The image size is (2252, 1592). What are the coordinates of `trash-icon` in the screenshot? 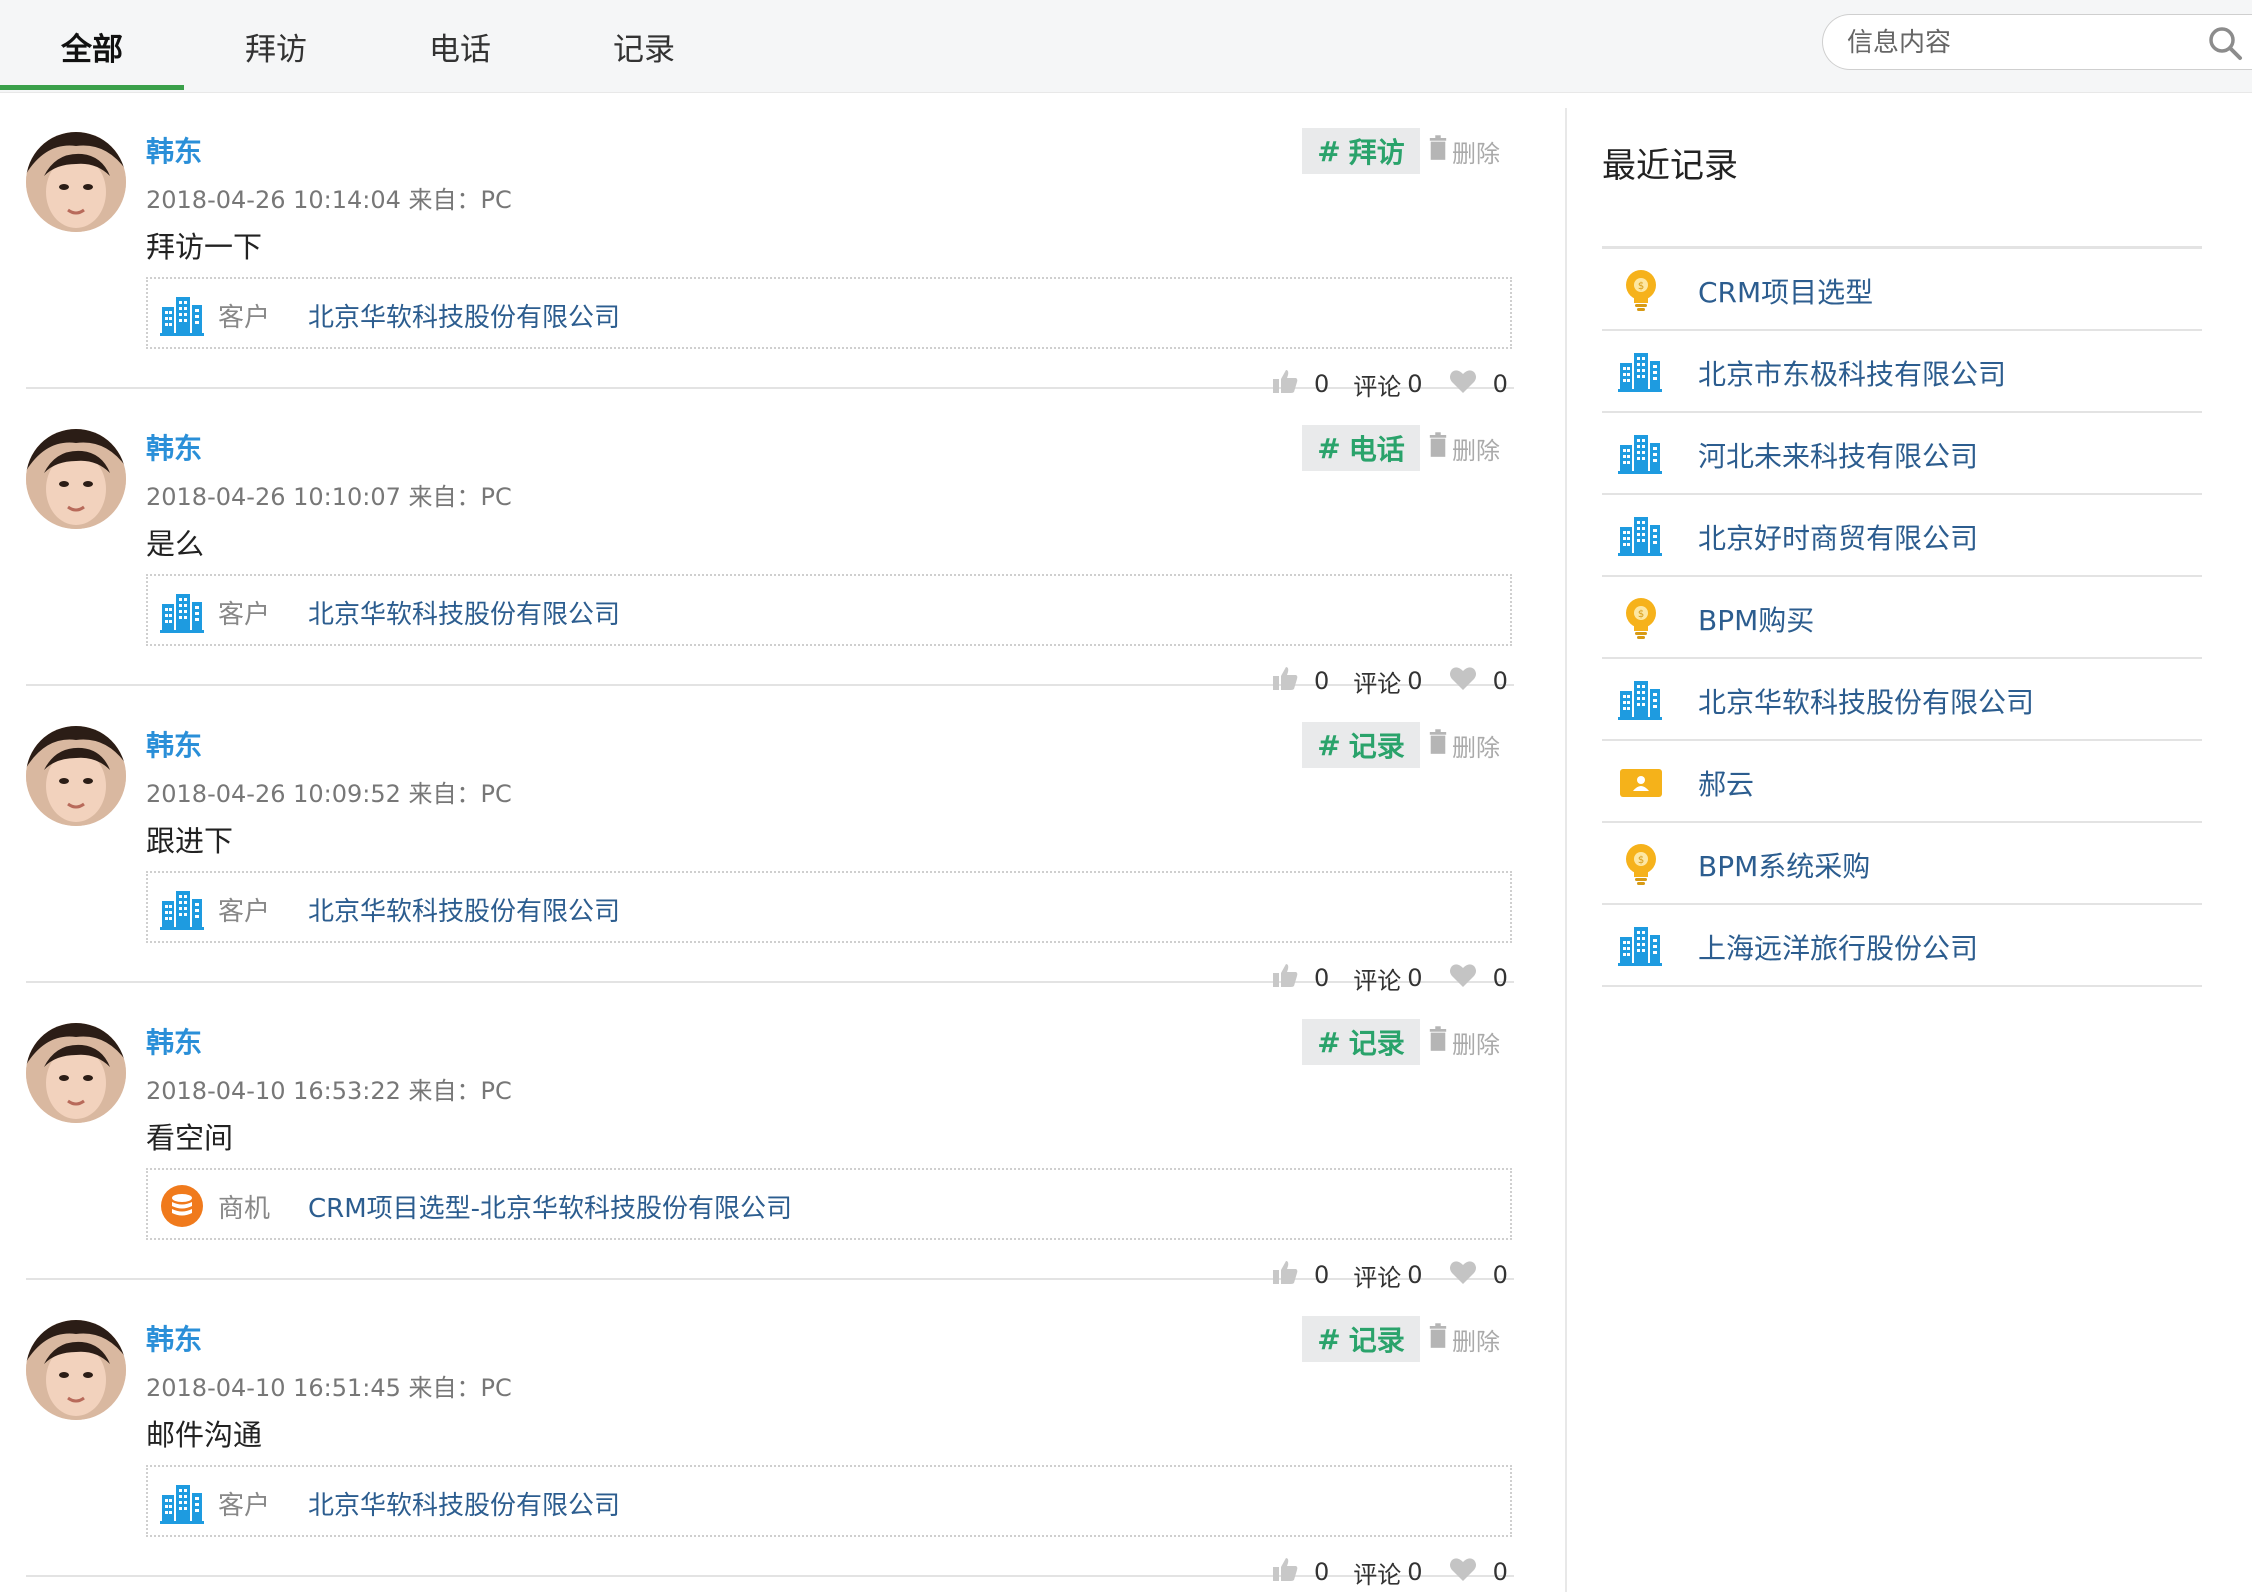 It's located at (1440, 1042).